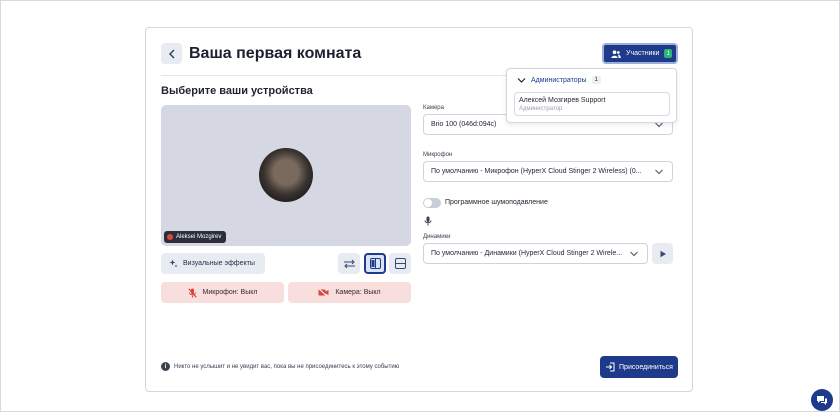 The height and width of the screenshot is (412, 840). I want to click on join-button: Присоединиться, so click(639, 367).